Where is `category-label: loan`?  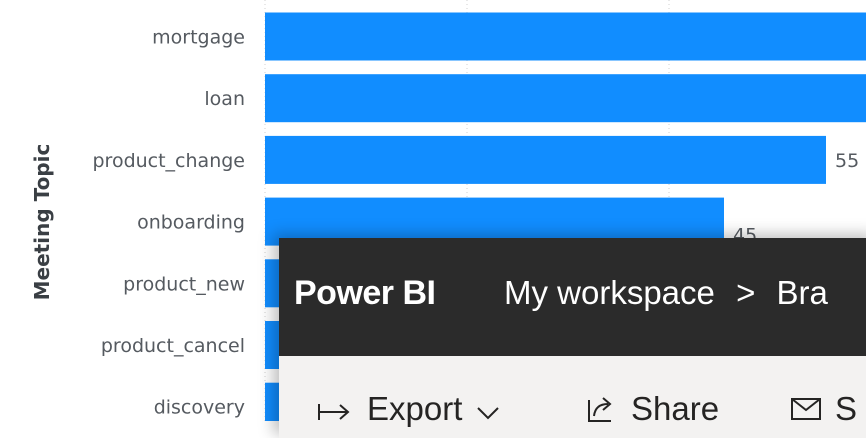 category-label: loan is located at coordinates (224, 99).